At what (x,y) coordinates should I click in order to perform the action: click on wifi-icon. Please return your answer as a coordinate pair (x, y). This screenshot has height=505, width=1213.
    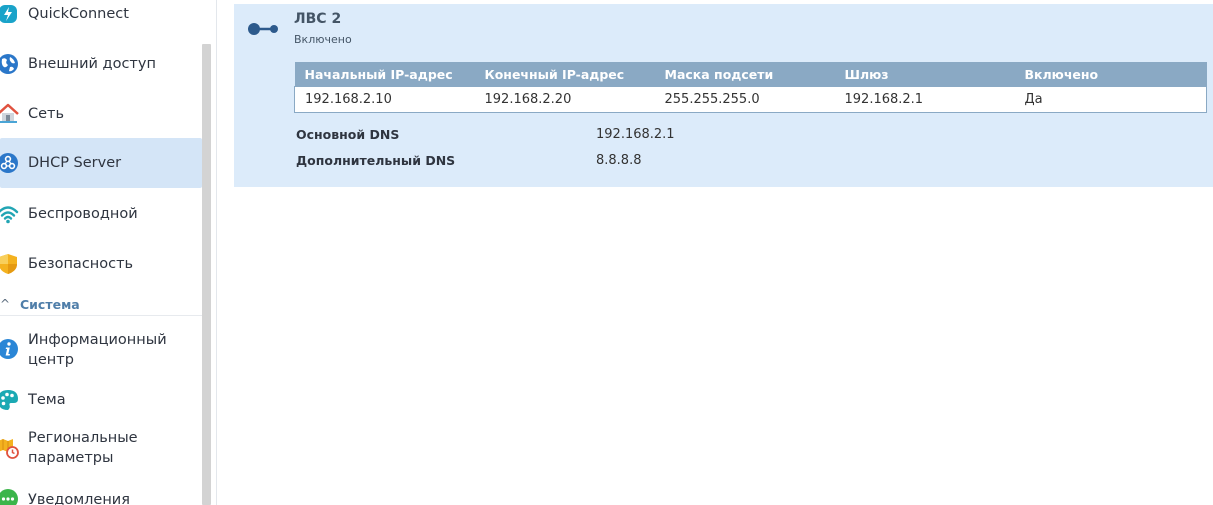
    Looking at the image, I should click on (9, 214).